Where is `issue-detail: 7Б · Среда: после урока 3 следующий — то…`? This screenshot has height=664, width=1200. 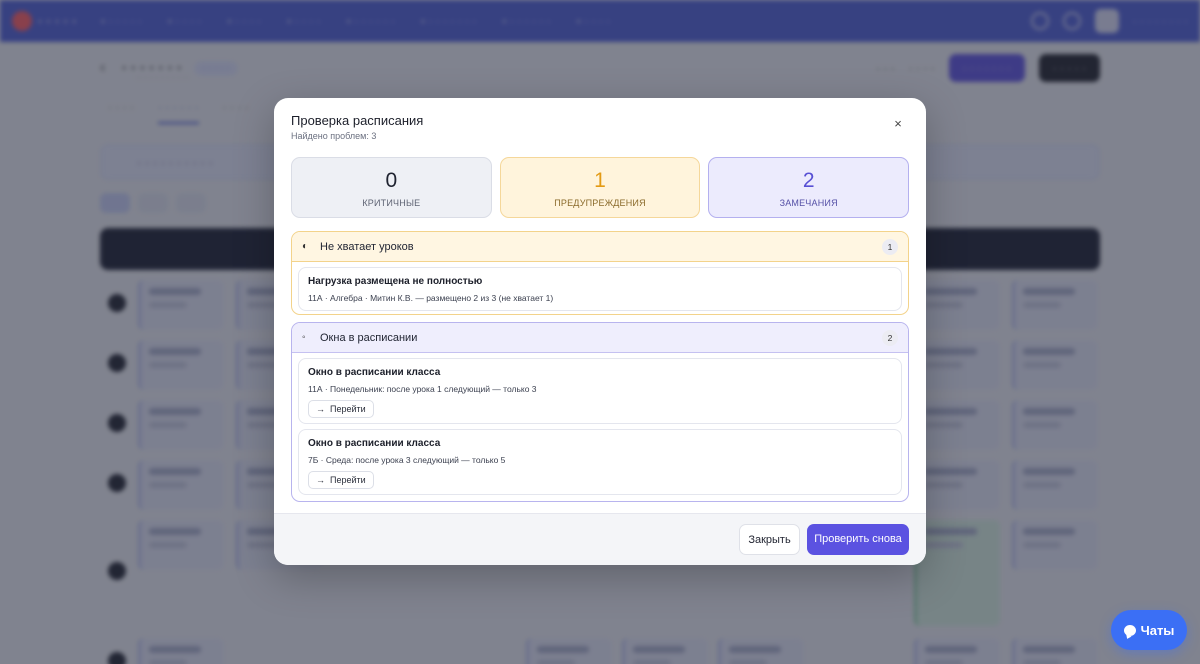
issue-detail: 7Б · Среда: после урока 3 следующий — то… is located at coordinates (407, 460).